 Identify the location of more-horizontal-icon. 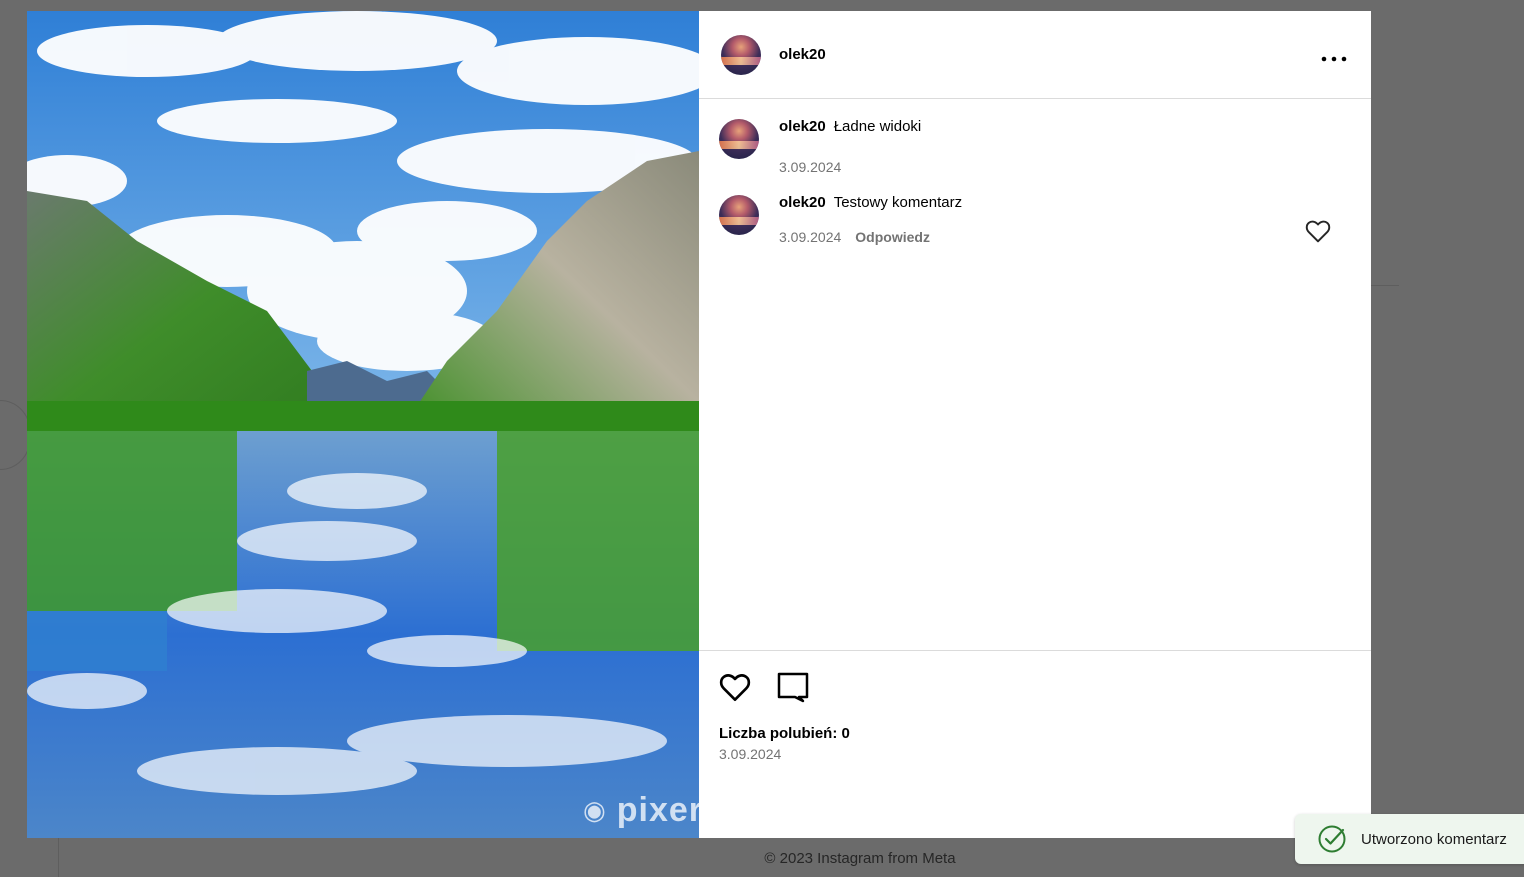
(1334, 58).